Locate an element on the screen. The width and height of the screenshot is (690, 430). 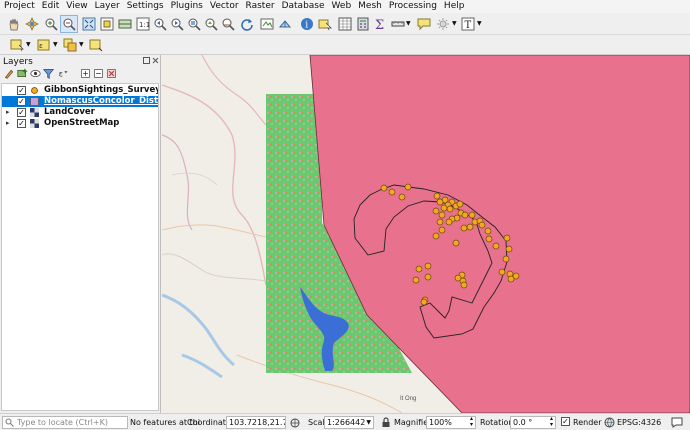
menu-layer: Layer is located at coordinates (107, 6).